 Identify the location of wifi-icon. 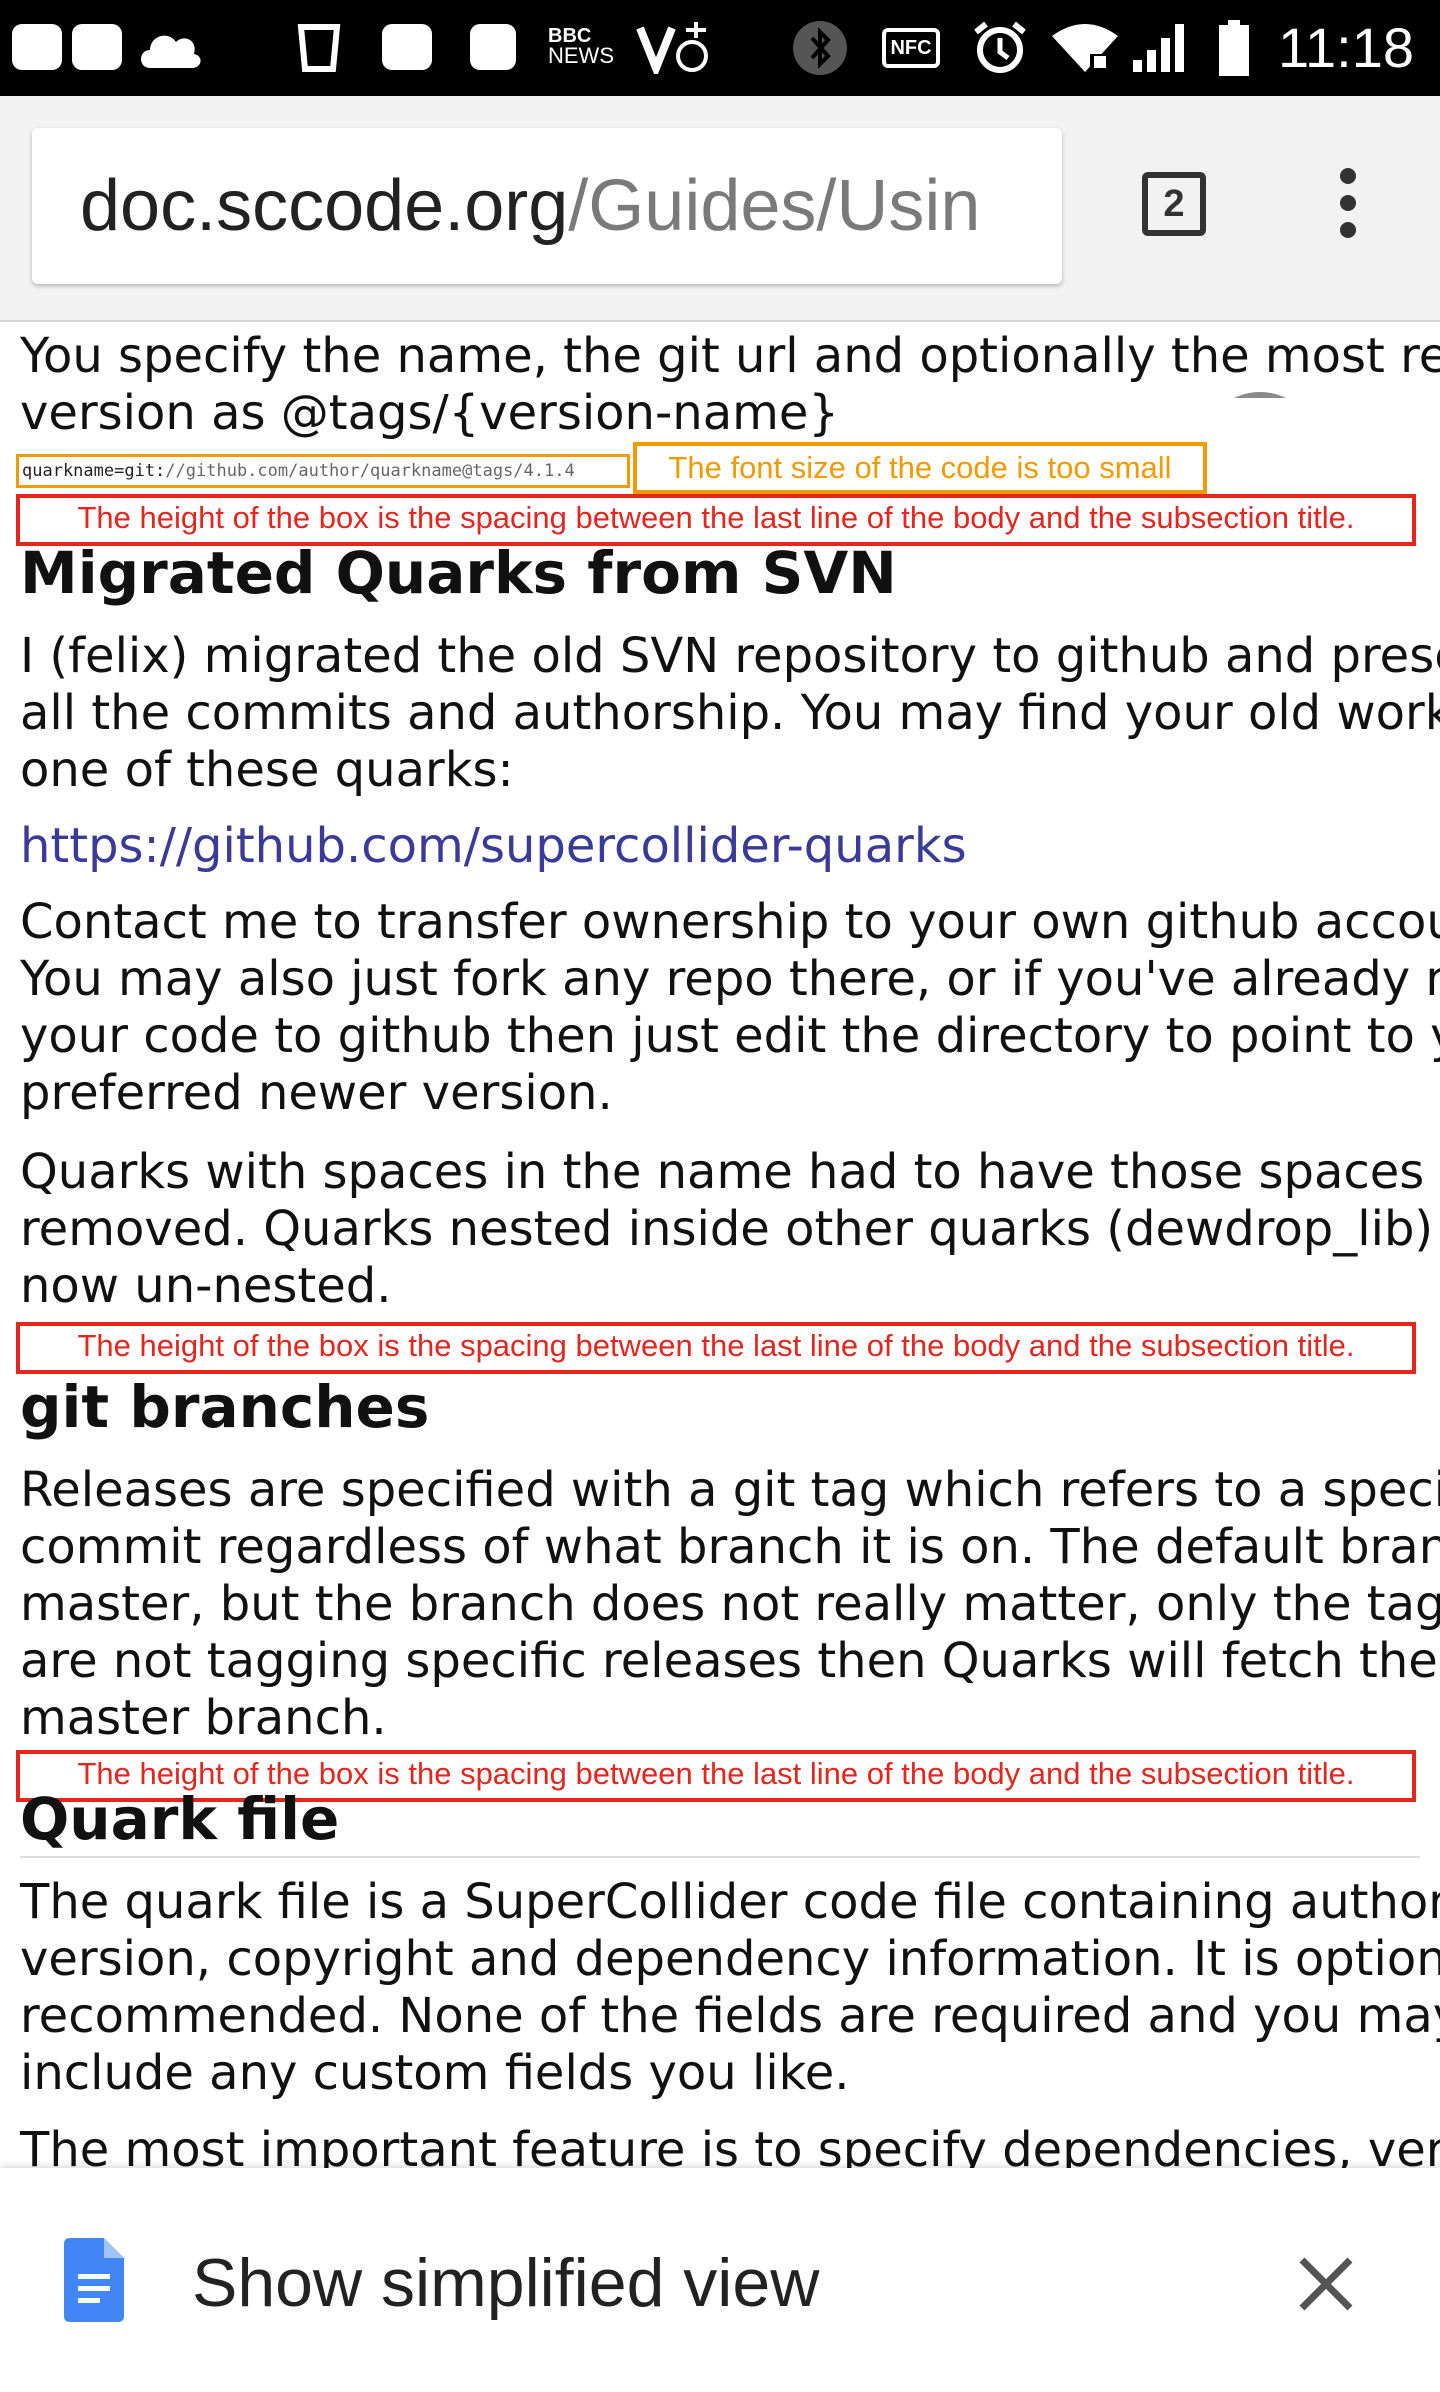
(1085, 48).